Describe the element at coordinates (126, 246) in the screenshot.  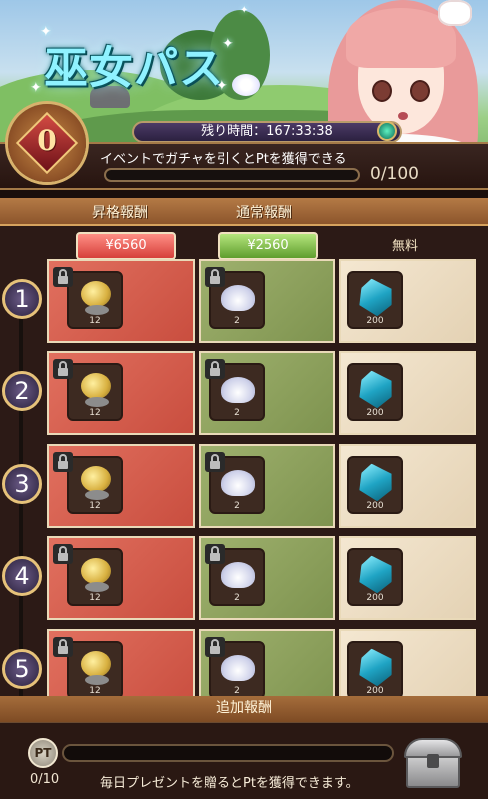
I see `premium-purchase-button: ¥6560` at that location.